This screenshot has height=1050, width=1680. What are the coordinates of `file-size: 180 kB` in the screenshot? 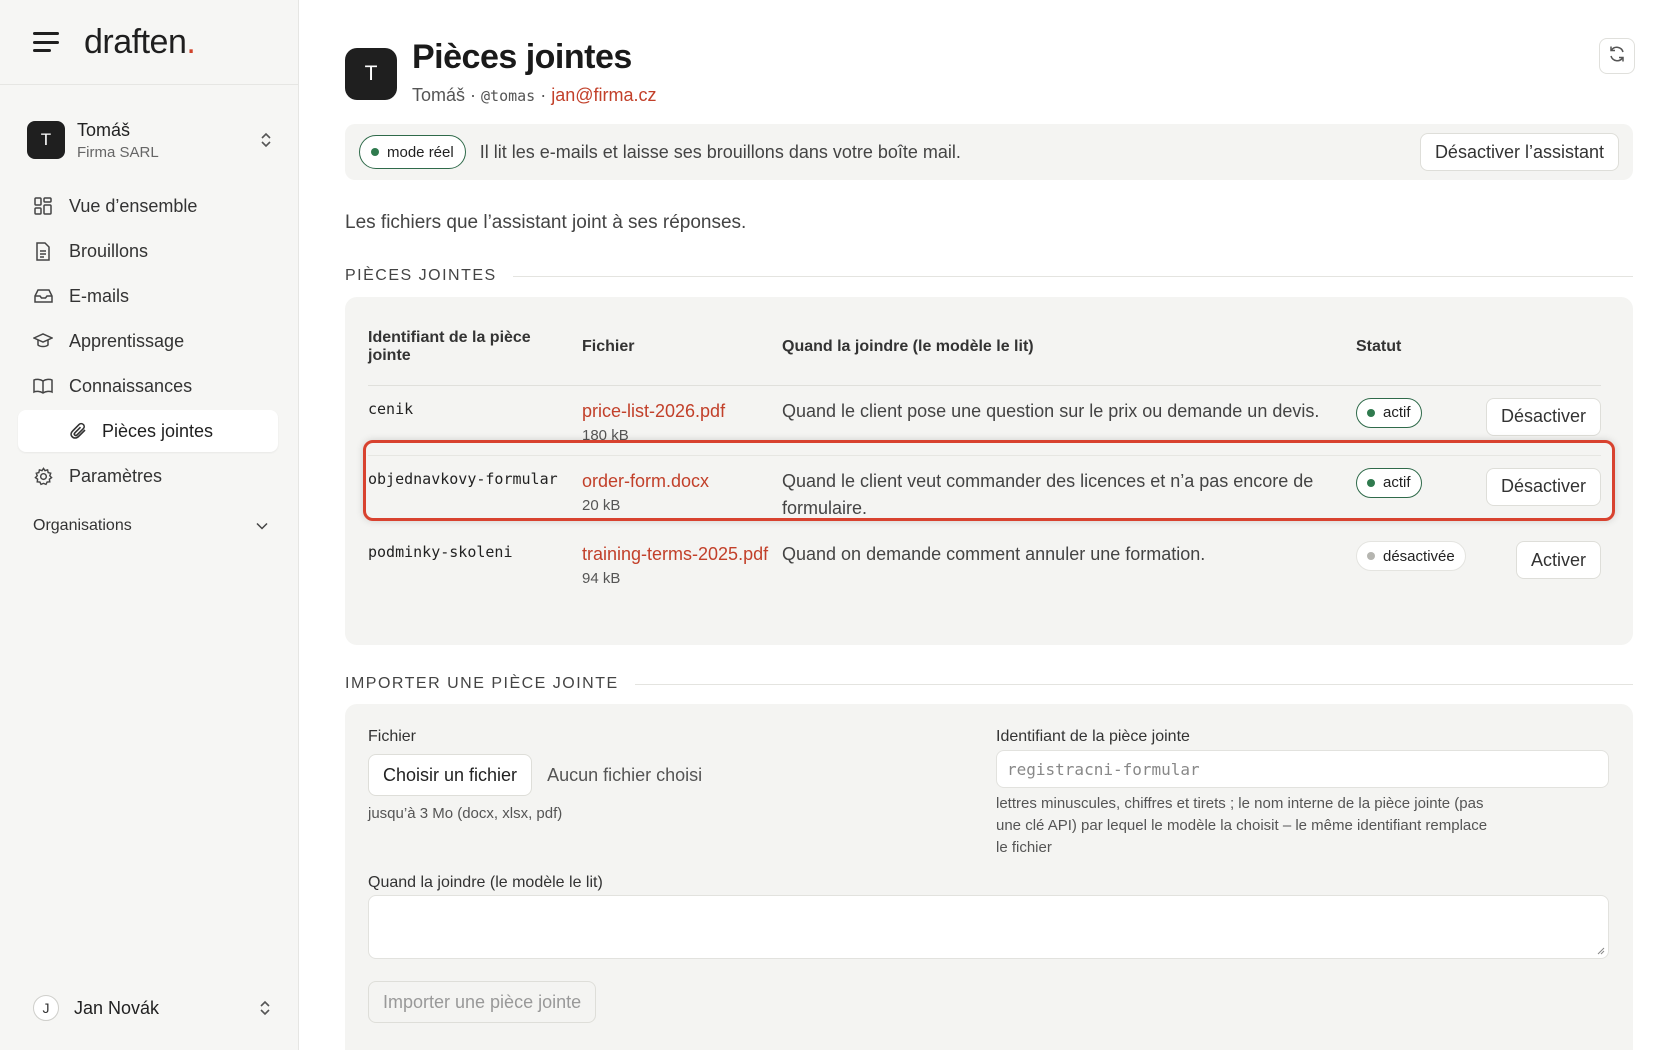 It's located at (605, 435).